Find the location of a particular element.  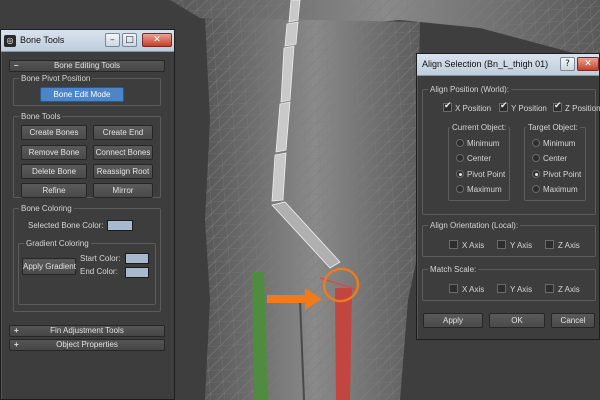

minimize-button: – is located at coordinates (112, 40).